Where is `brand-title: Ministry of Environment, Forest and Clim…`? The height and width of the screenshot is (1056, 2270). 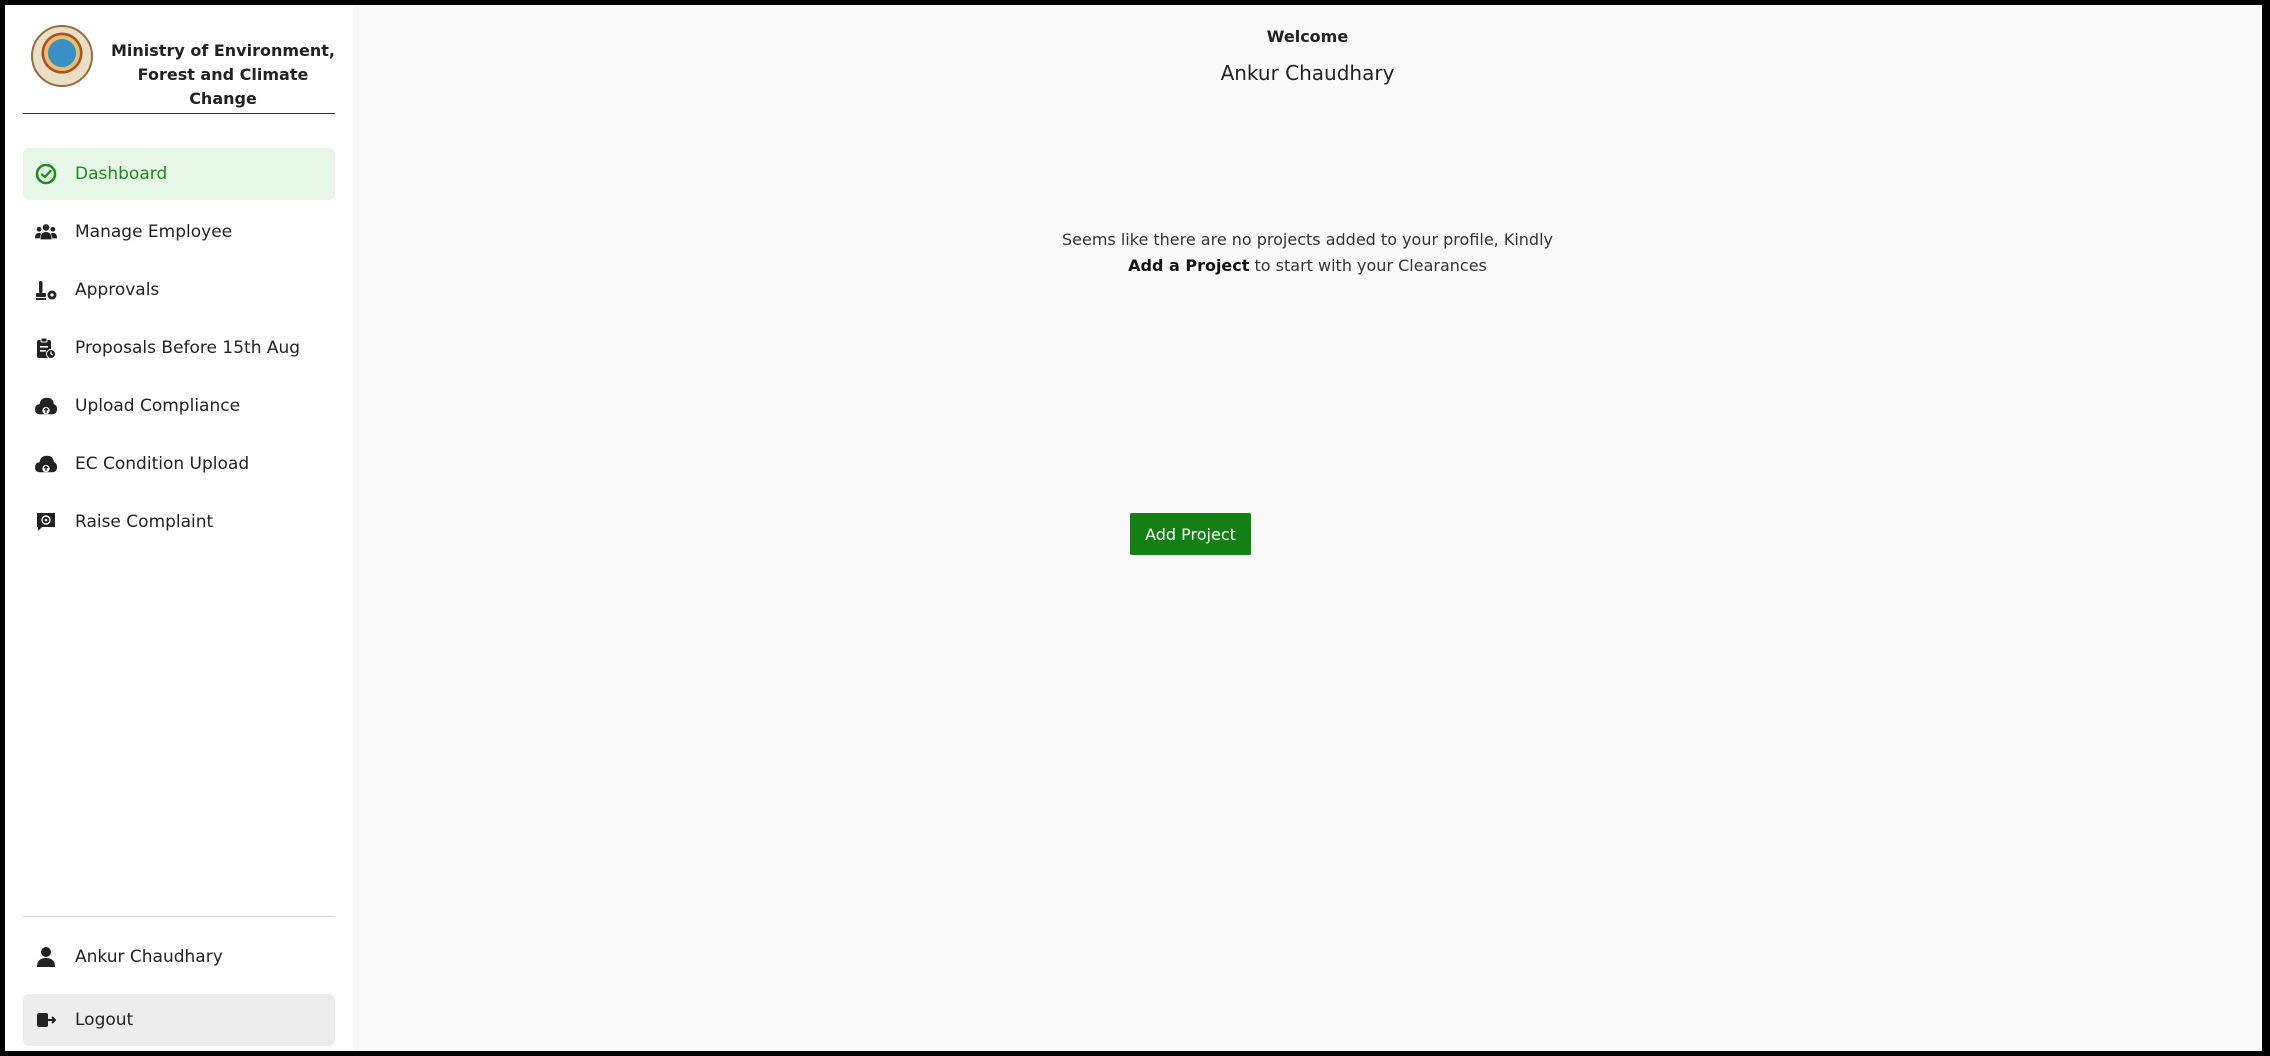 brand-title: Ministry of Environment, Forest and Clim… is located at coordinates (223, 75).